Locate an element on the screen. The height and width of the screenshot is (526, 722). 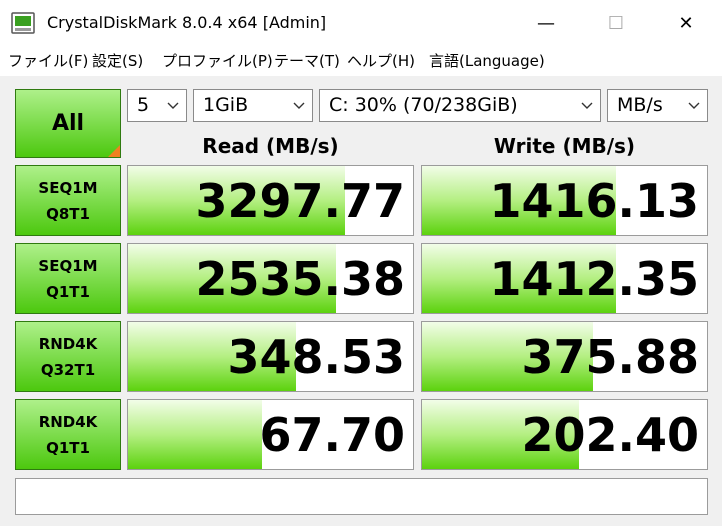
crystaldiskmark-app-icon is located at coordinates (23, 23).